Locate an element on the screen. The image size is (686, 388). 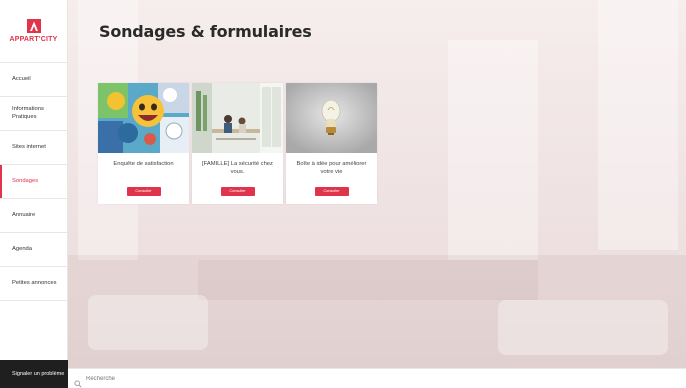
sidebar-item-sondages: Sondages is located at coordinates (33, 182).